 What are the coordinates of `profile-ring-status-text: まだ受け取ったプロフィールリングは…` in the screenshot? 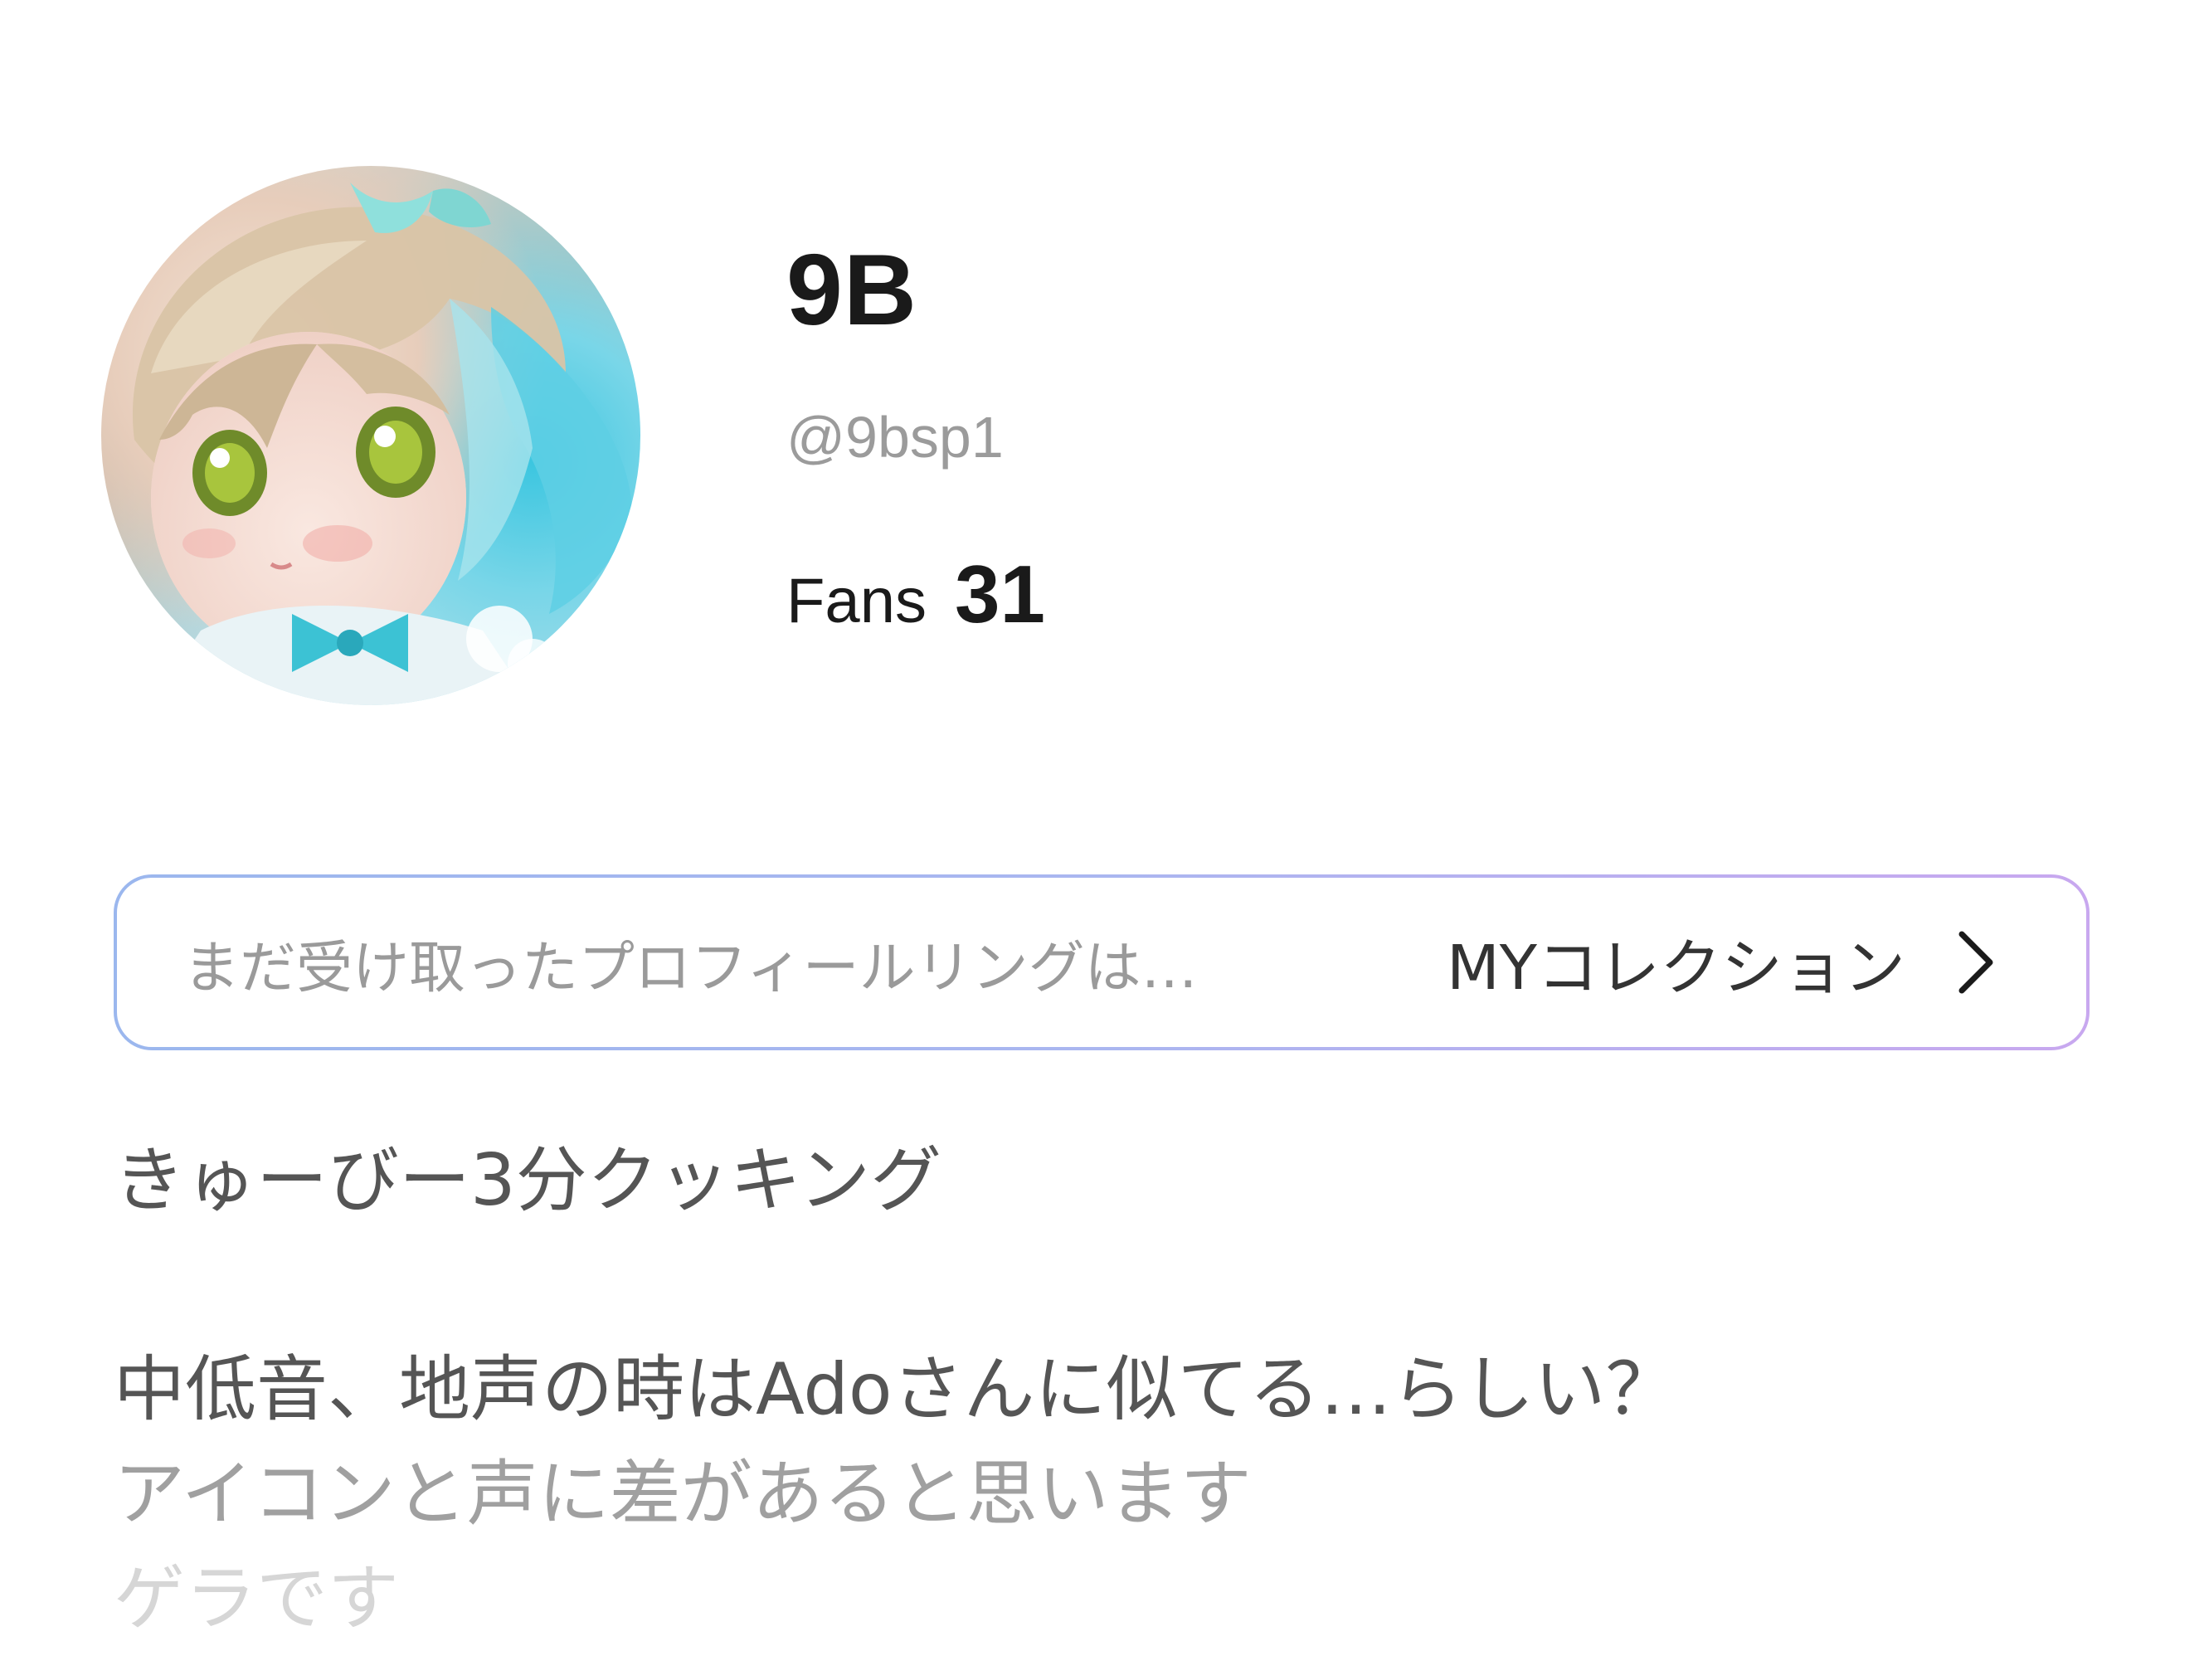 It's located at (691, 968).